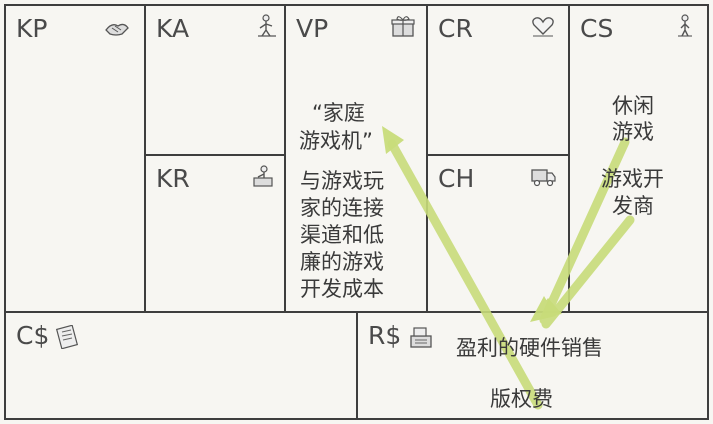 This screenshot has width=713, height=424. I want to click on block-cost-structure: C$, so click(181, 365).